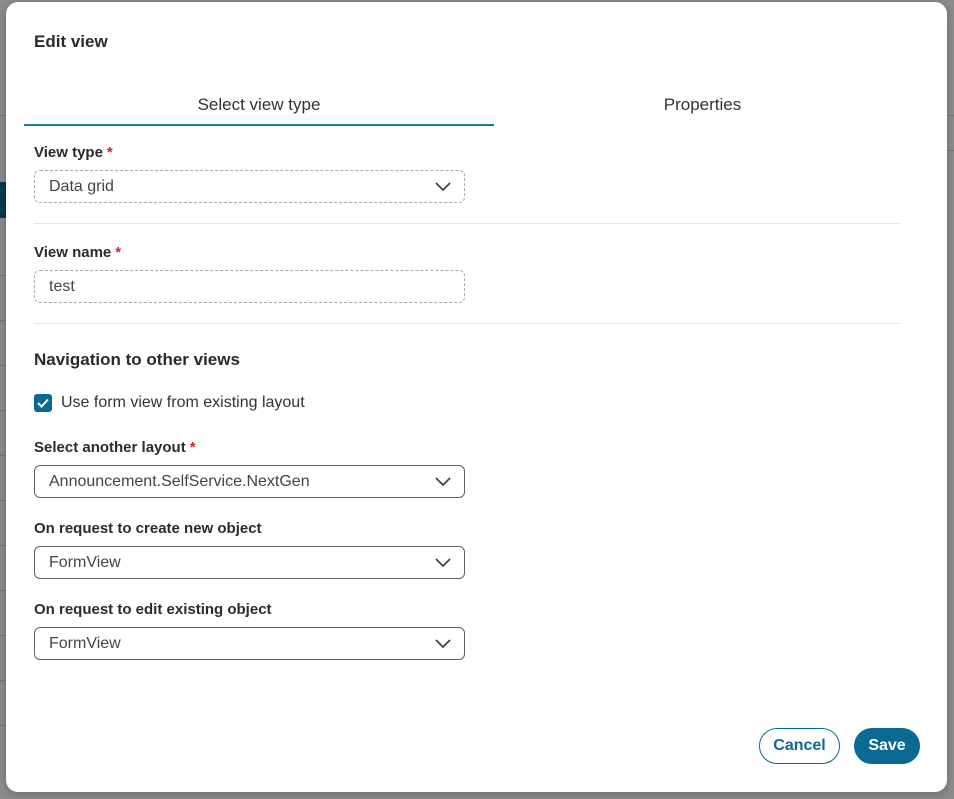 The width and height of the screenshot is (954, 799). I want to click on view-name-value: test, so click(62, 286).